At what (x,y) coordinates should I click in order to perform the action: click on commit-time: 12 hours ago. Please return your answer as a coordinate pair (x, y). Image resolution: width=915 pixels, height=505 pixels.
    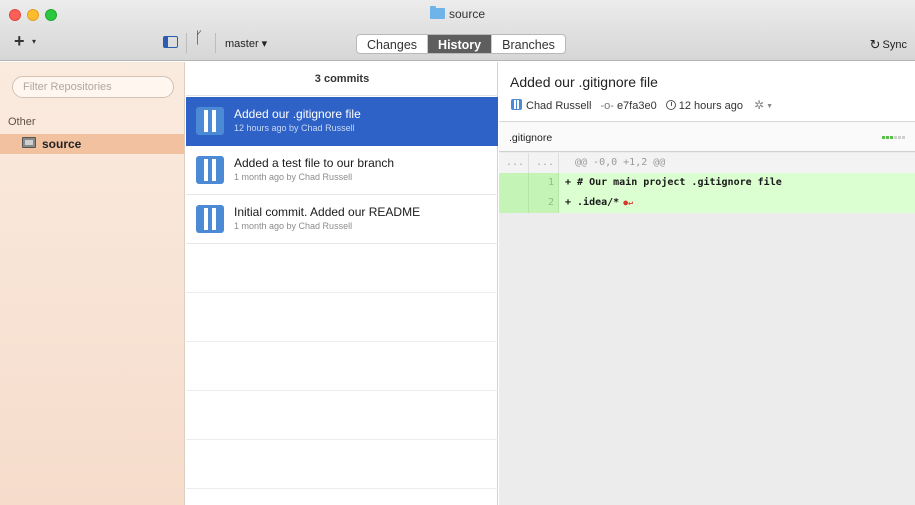
    Looking at the image, I should click on (710, 106).